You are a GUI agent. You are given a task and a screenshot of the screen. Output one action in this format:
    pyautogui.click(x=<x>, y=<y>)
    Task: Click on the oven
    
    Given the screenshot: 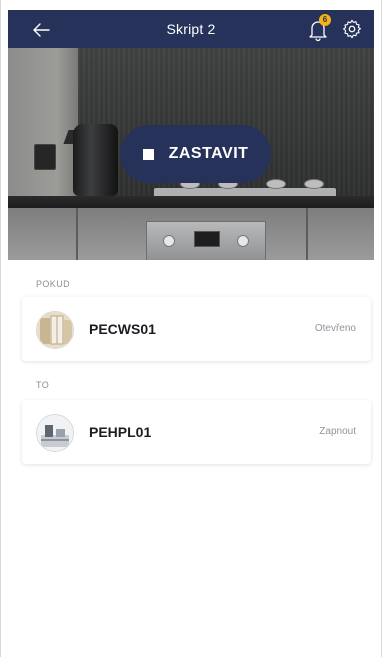 What is the action you would take?
    pyautogui.click(x=206, y=240)
    